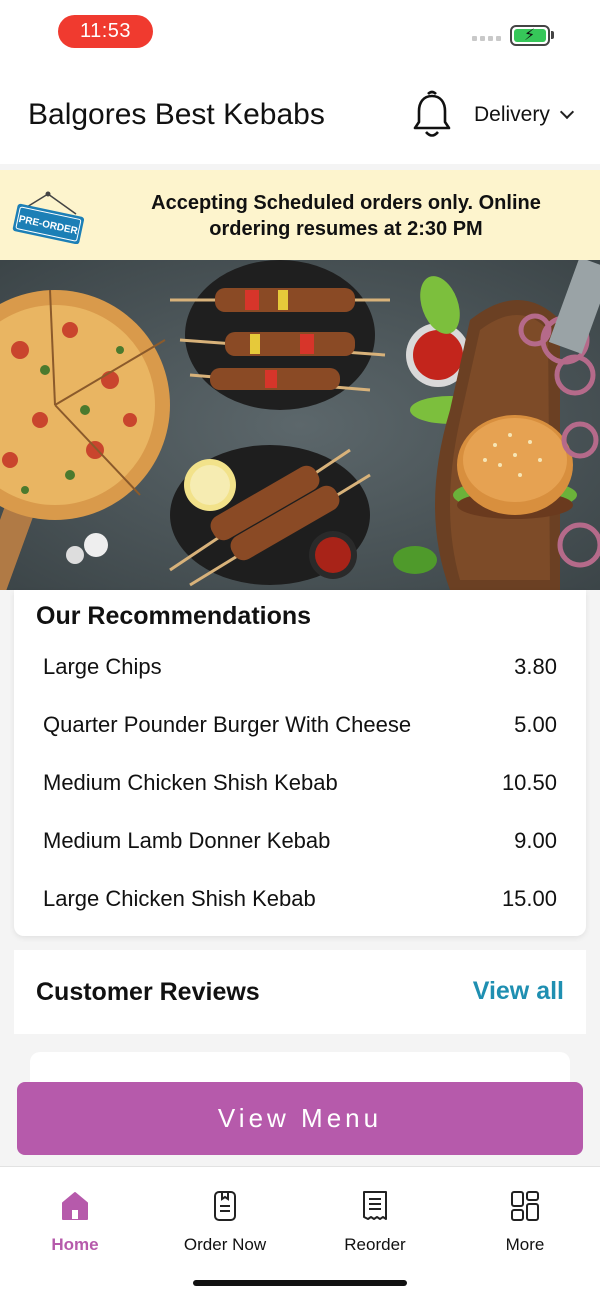 The width and height of the screenshot is (600, 1298). I want to click on restaurant-name: Balgores Best Kebabs, so click(176, 114).